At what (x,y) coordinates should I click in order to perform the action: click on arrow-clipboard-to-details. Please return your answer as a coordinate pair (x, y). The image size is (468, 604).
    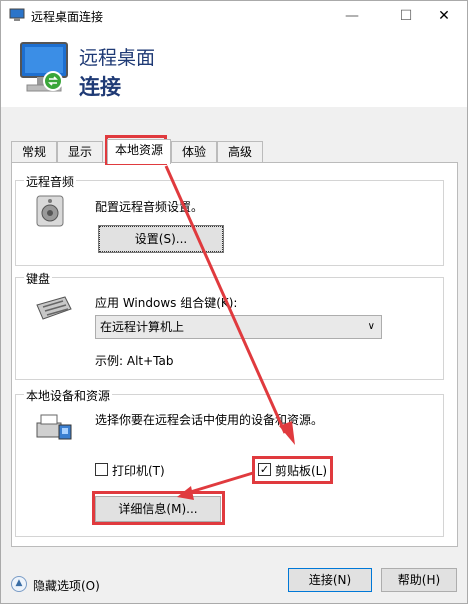
    Looking at the image, I should click on (220, 483).